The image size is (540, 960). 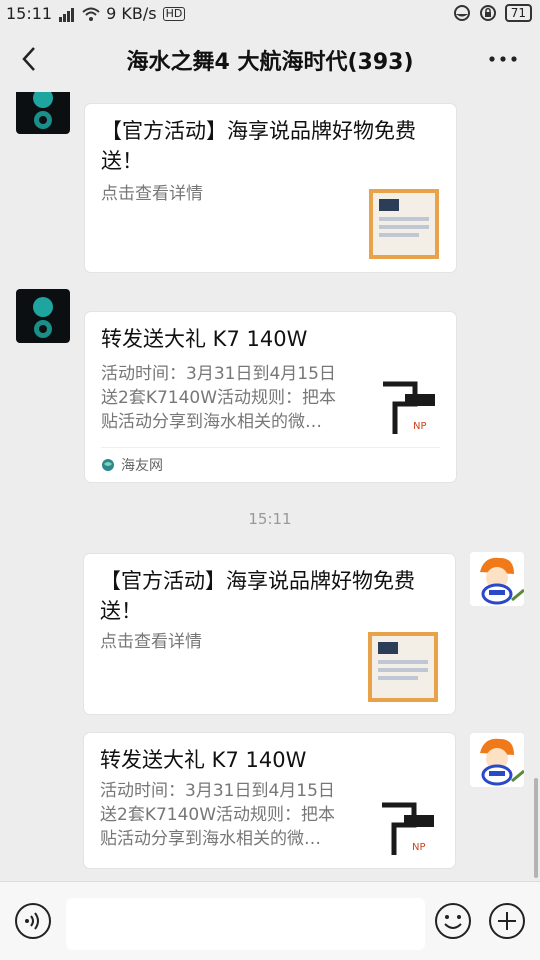 I want to click on chat-header: 海水之舞4 大航海时代(393), so click(x=270, y=60).